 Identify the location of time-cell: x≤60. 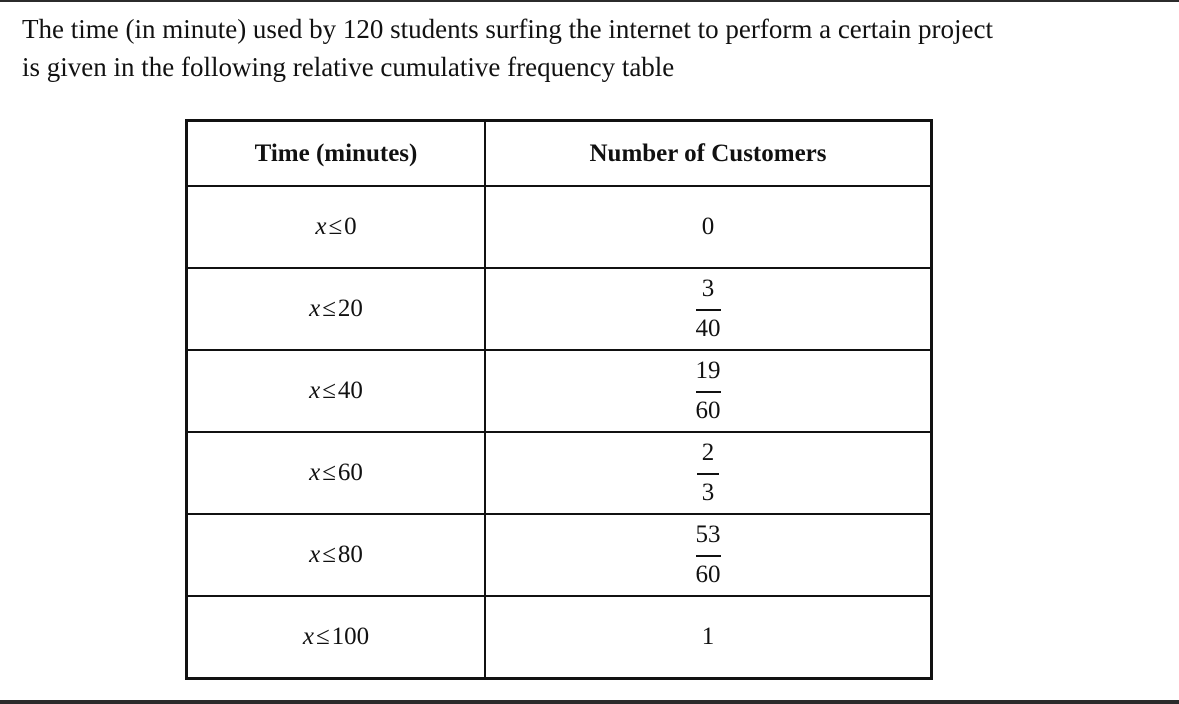
(335, 473).